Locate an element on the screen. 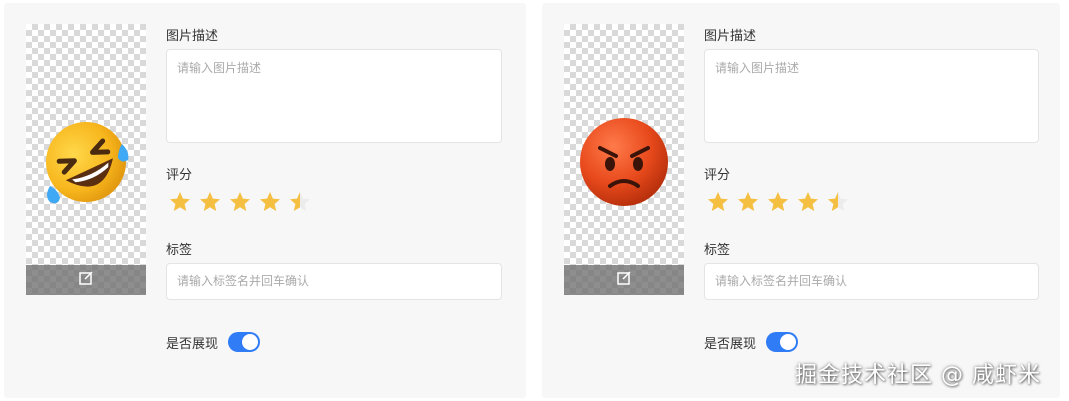 The height and width of the screenshot is (401, 1069). angry-emoji-image is located at coordinates (624, 162).